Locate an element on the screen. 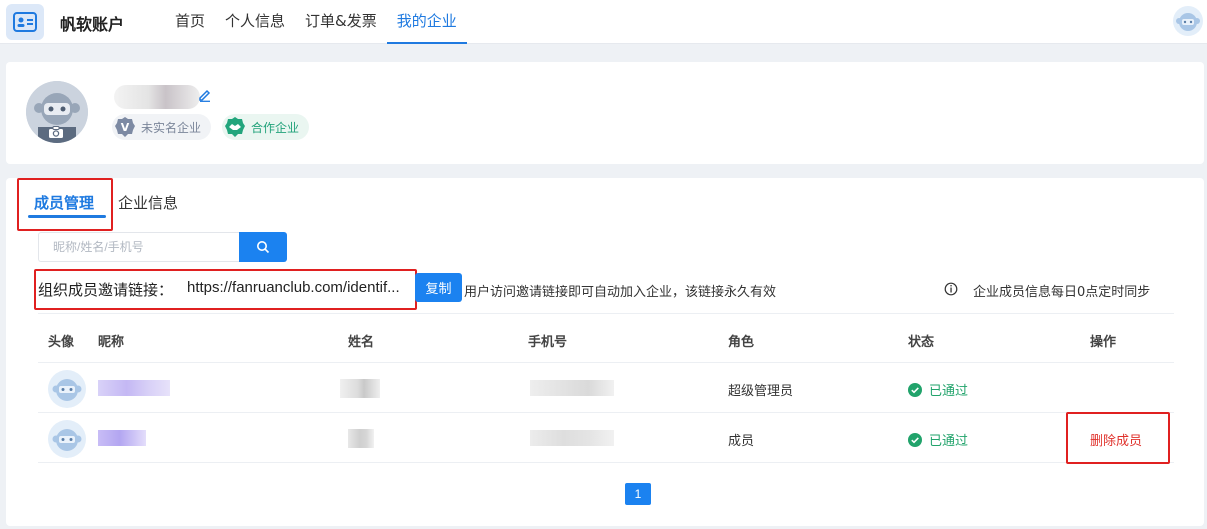 This screenshot has width=1207, height=529. unverified-enterprise-badge: V 未实名企业 is located at coordinates (162, 127).